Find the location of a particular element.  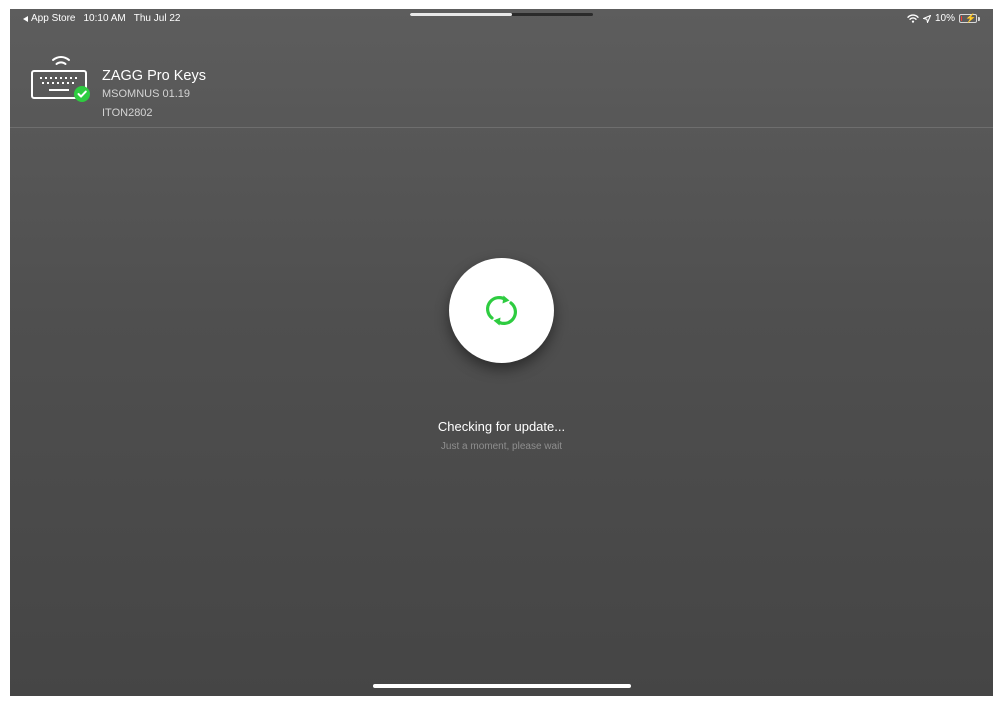

device-firmware: MSOMNUS 01.19 is located at coordinates (146, 94).